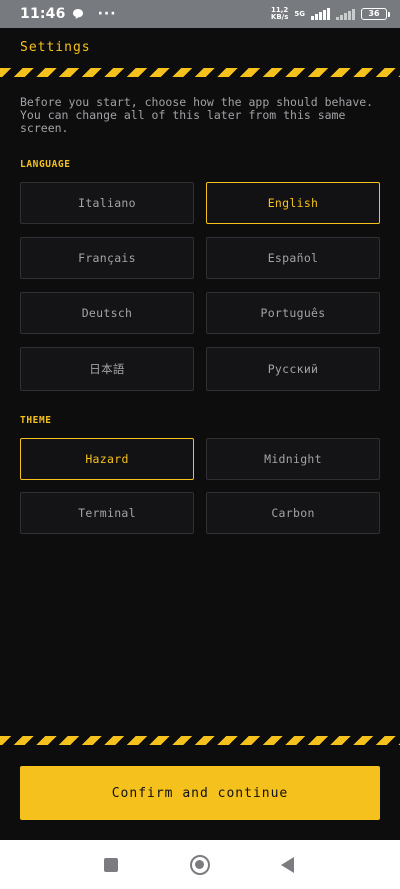 The height and width of the screenshot is (889, 400). What do you see at coordinates (200, 740) in the screenshot?
I see `hazard-stripe-bottom` at bounding box center [200, 740].